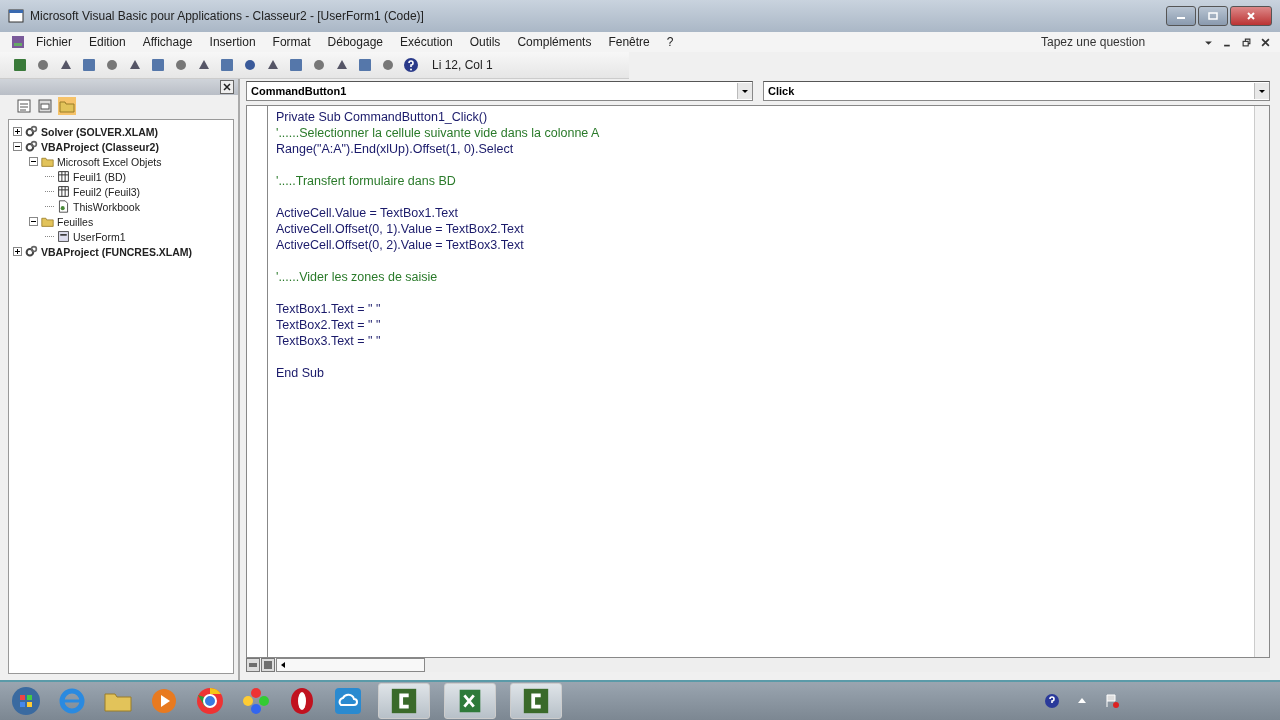 This screenshot has width=1280, height=720. What do you see at coordinates (253, 665) in the screenshot?
I see `procedure-view-icon` at bounding box center [253, 665].